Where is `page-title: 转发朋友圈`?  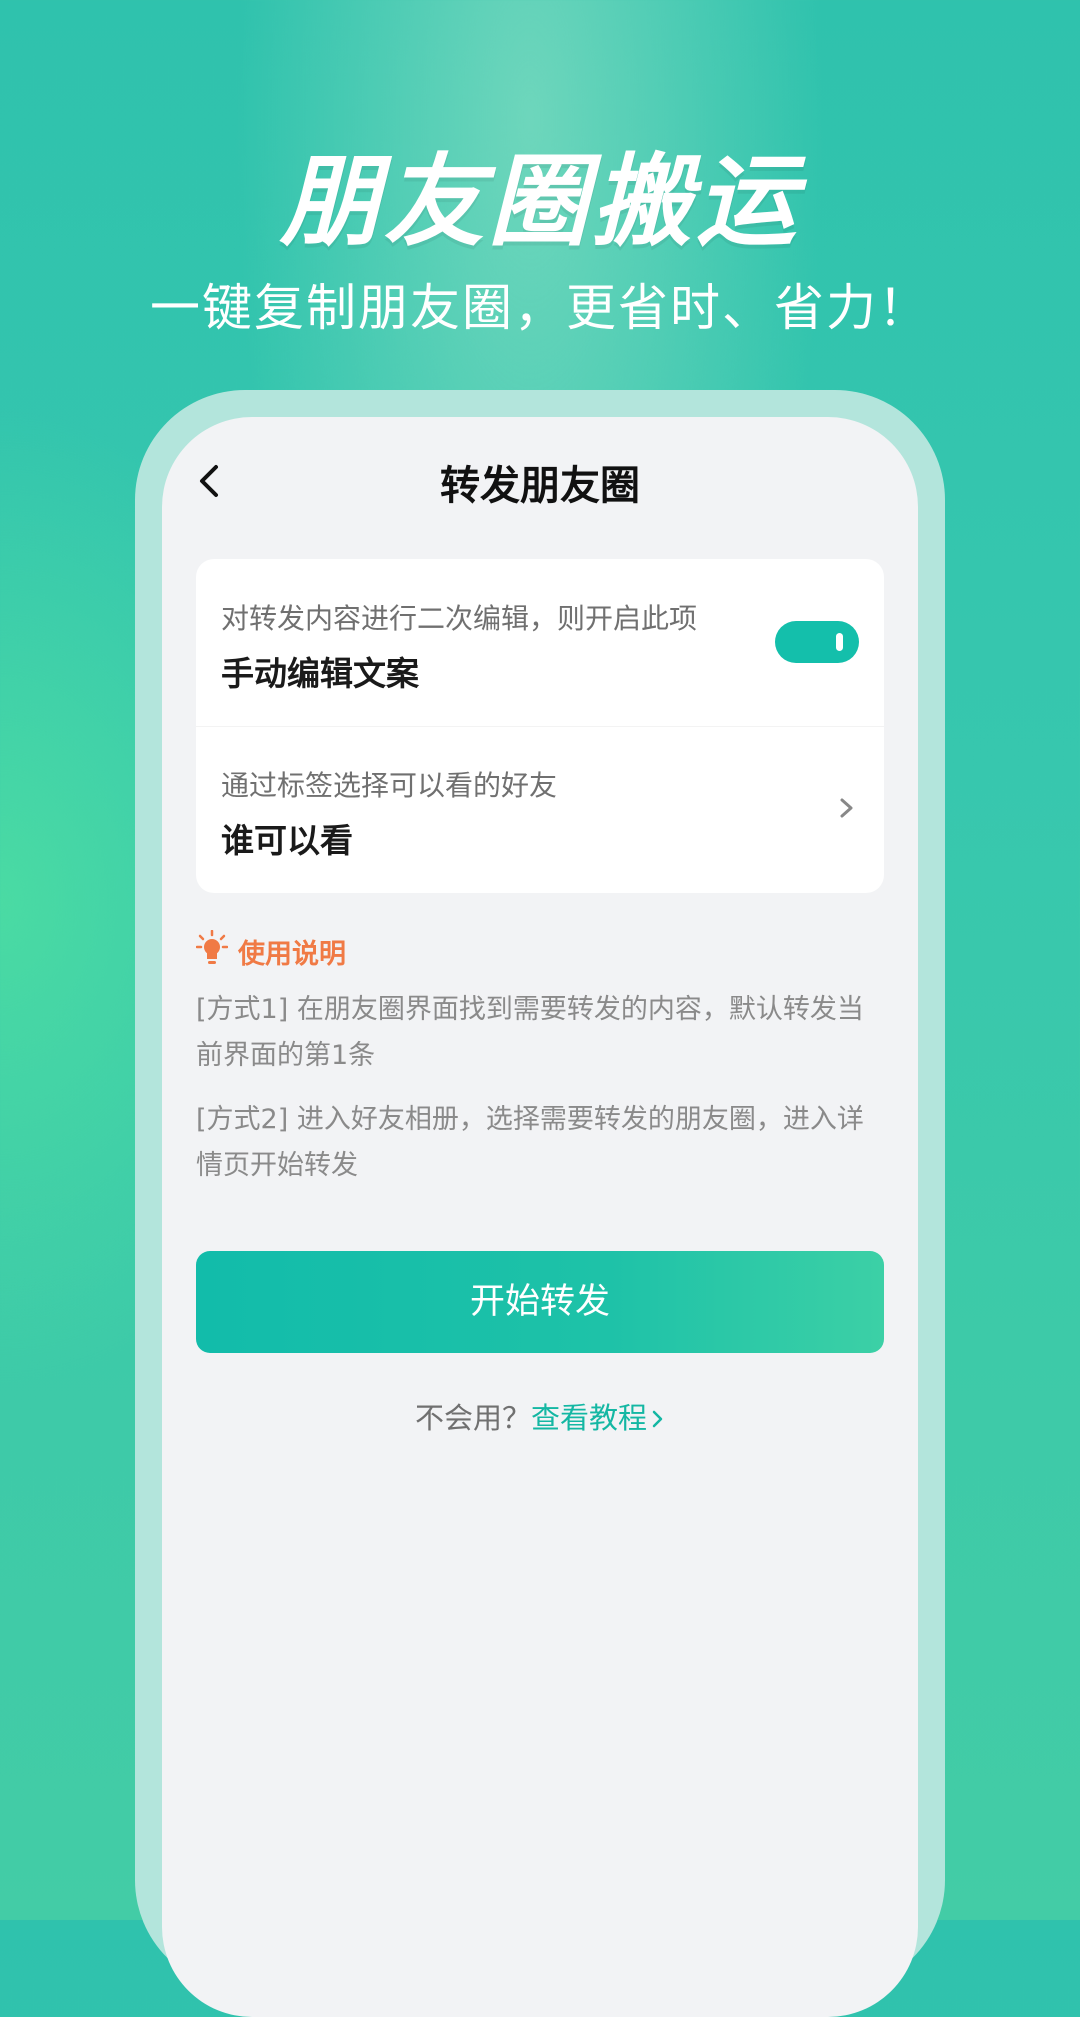
page-title: 转发朋友圈 is located at coordinates (540, 486).